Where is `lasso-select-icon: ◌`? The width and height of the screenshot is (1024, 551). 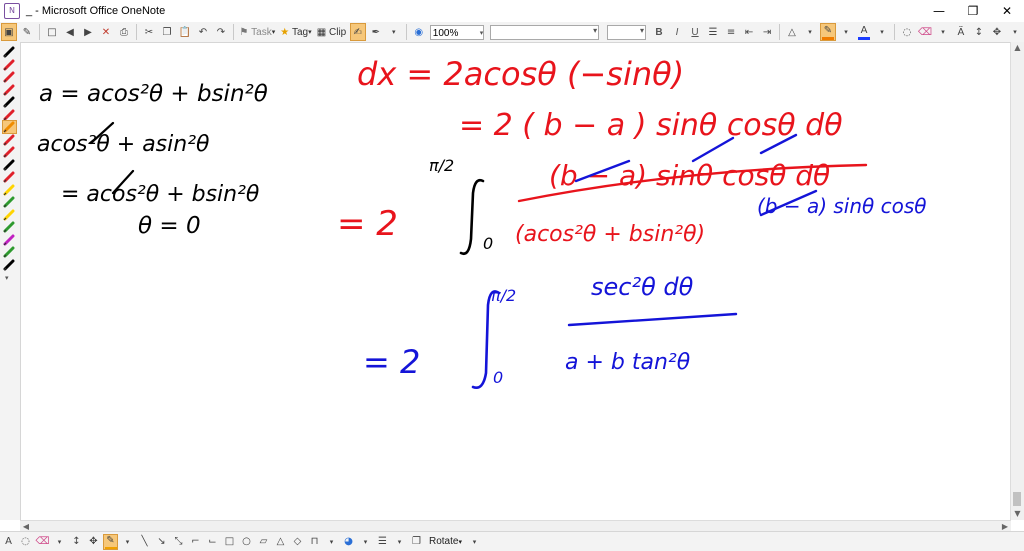 lasso-select-icon: ◌ is located at coordinates (25, 542).